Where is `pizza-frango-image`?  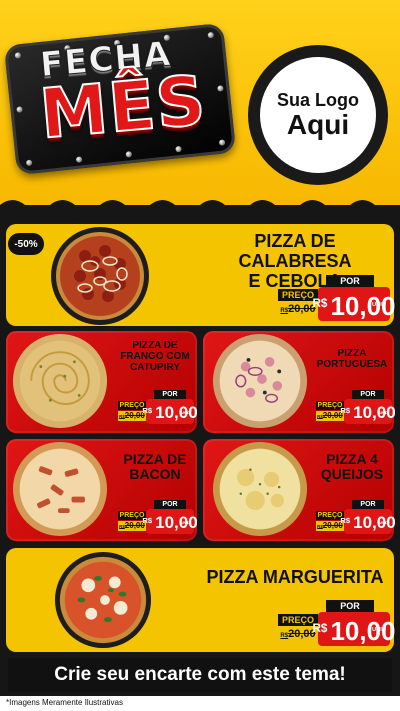
pizza-frango-image is located at coordinates (60, 381).